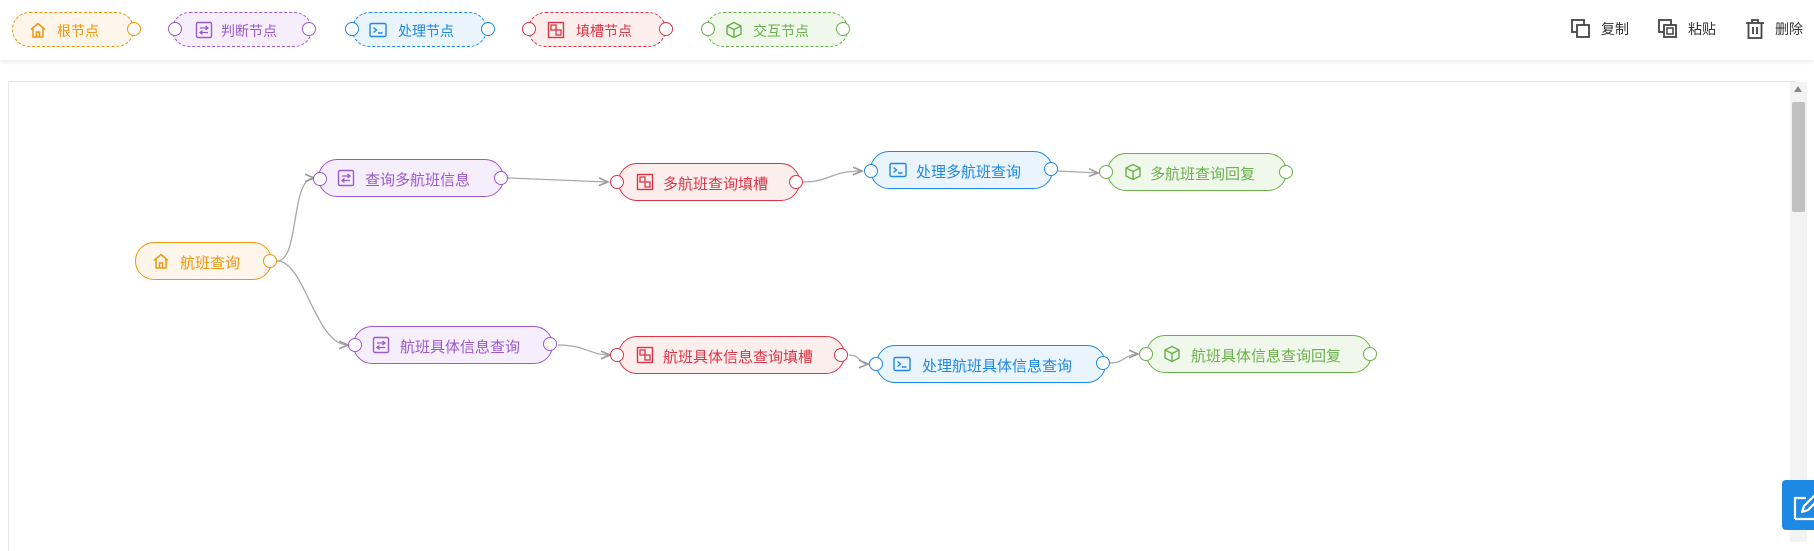  Describe the element at coordinates (134, 29) in the screenshot. I see `palette-root-port` at that location.